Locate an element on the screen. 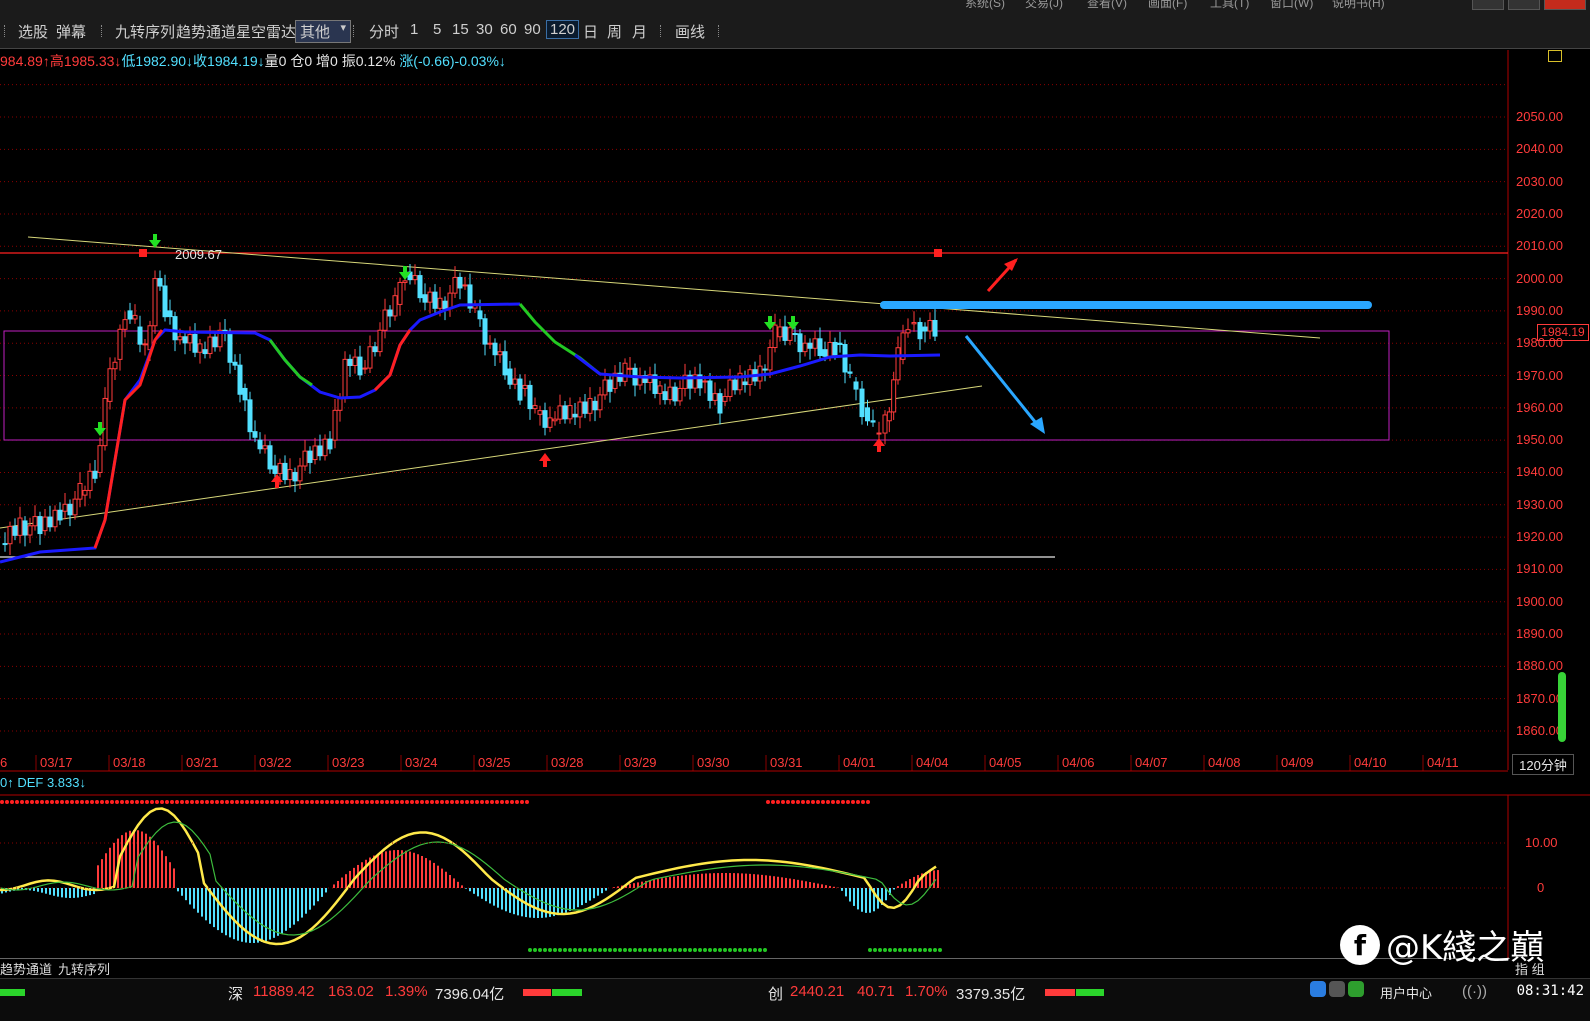 This screenshot has width=1590, height=1021. tab-trend-channel: 趋势通道 is located at coordinates (26, 969).